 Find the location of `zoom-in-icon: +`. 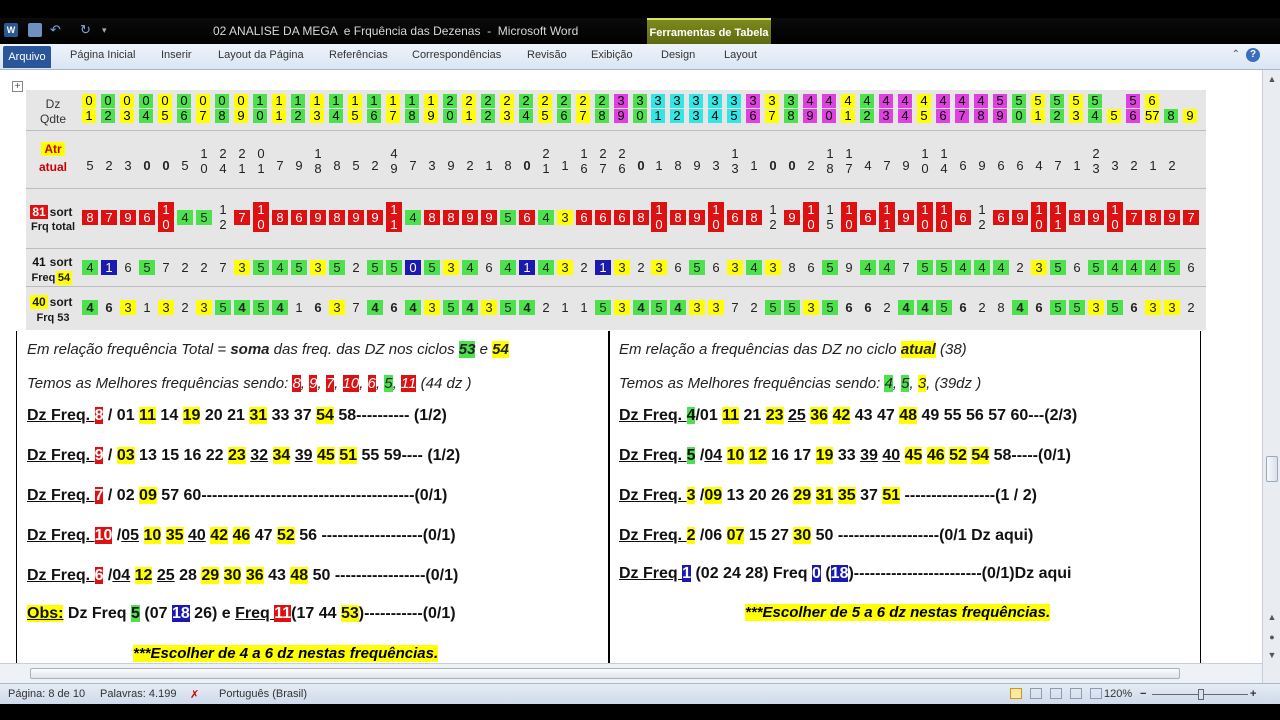

zoom-in-icon: + is located at coordinates (1253, 694).